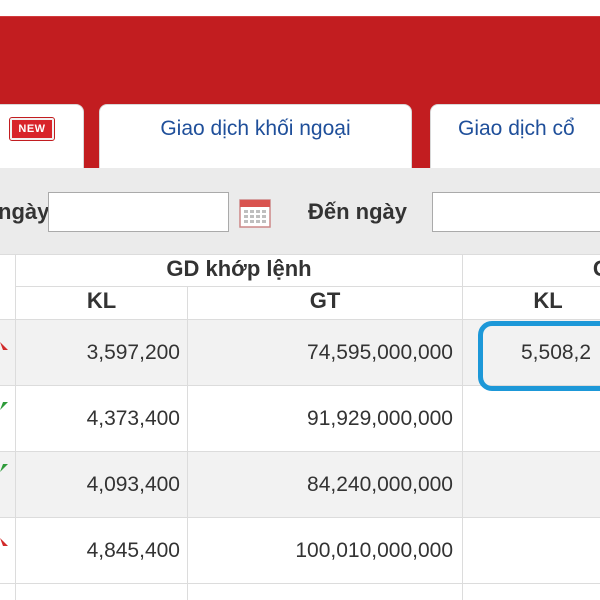 The image size is (600, 600). I want to click on cell-kl: 4,845,400, so click(133, 550).